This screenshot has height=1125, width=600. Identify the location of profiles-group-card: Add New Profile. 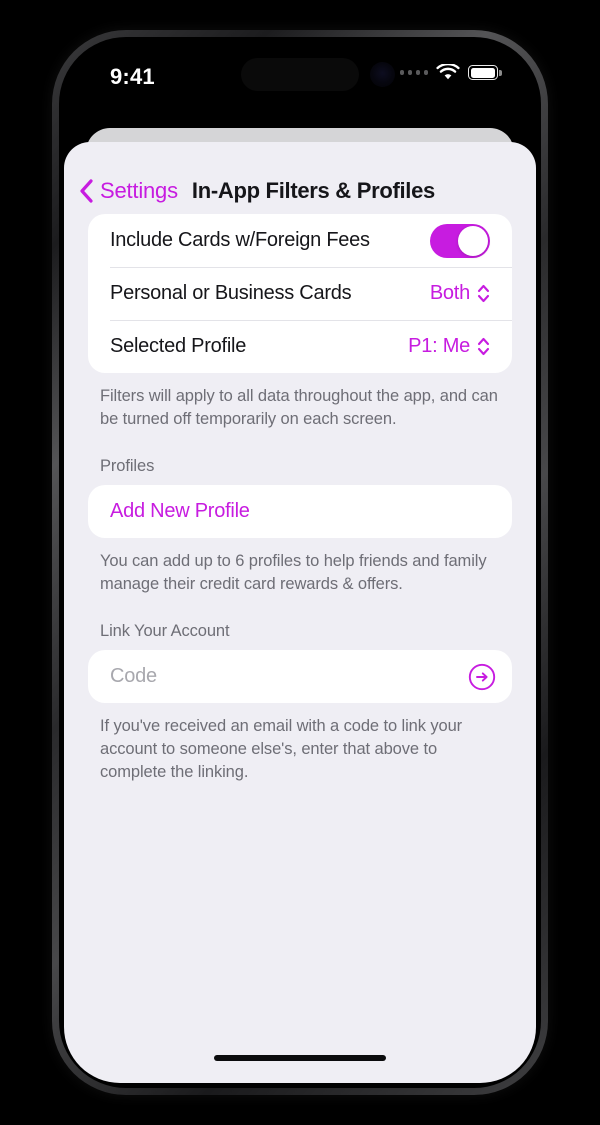
(300, 511).